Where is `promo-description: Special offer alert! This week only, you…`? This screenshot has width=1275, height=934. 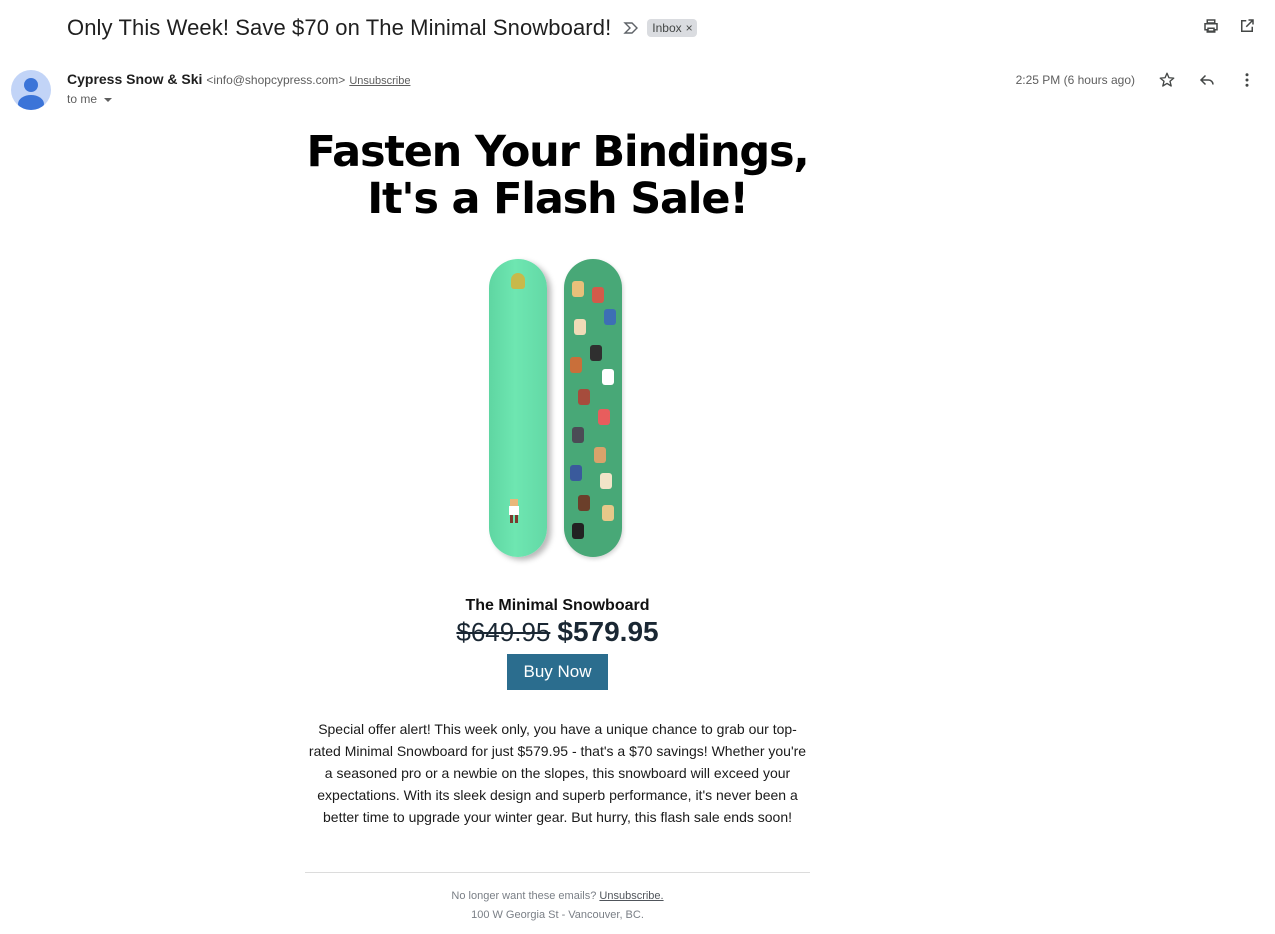
promo-description: Special offer alert! This week only, you… is located at coordinates (557, 773).